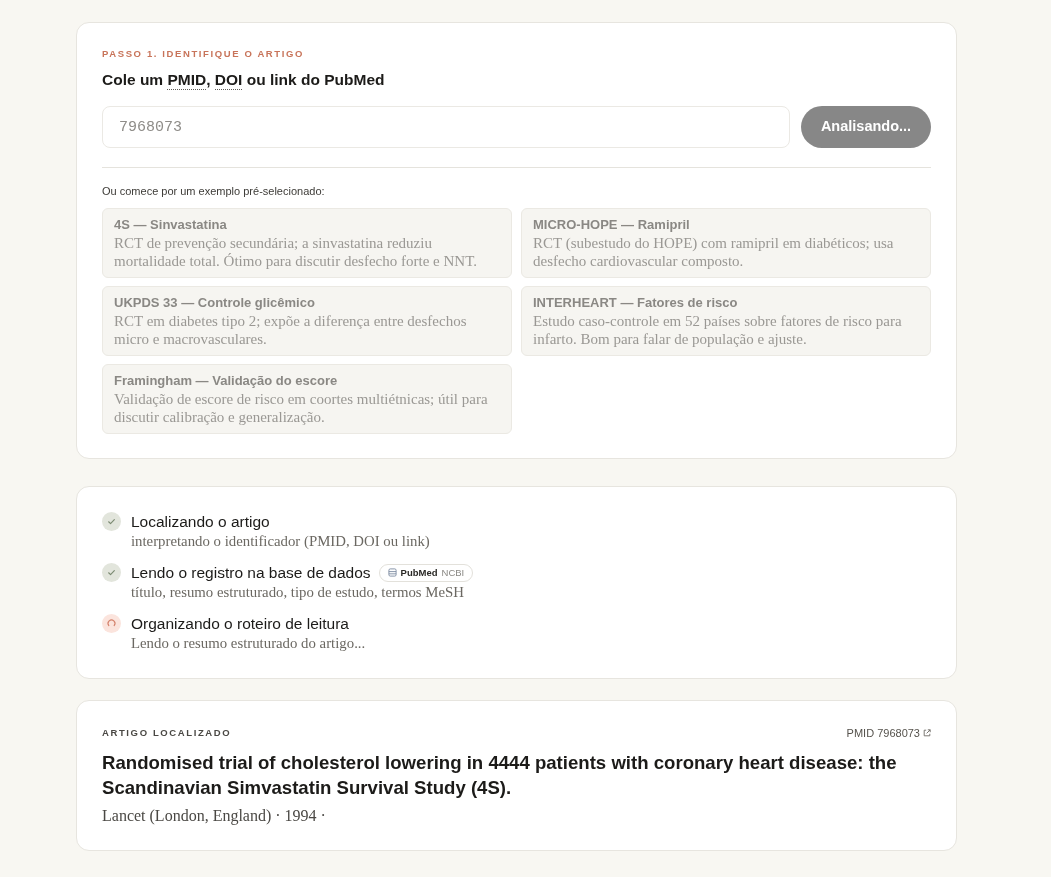 The height and width of the screenshot is (877, 1051). Describe the element at coordinates (251, 573) in the screenshot. I see `step-title: Lendo o registro na base de dados` at that location.